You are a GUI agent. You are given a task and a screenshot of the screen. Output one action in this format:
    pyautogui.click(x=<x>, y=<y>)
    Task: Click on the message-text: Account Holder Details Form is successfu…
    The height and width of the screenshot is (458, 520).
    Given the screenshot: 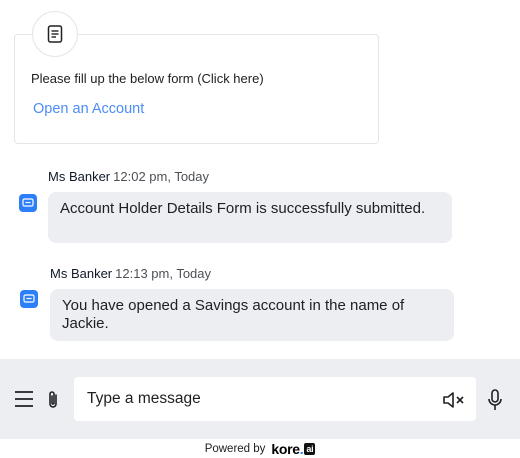 What is the action you would take?
    pyautogui.click(x=243, y=208)
    